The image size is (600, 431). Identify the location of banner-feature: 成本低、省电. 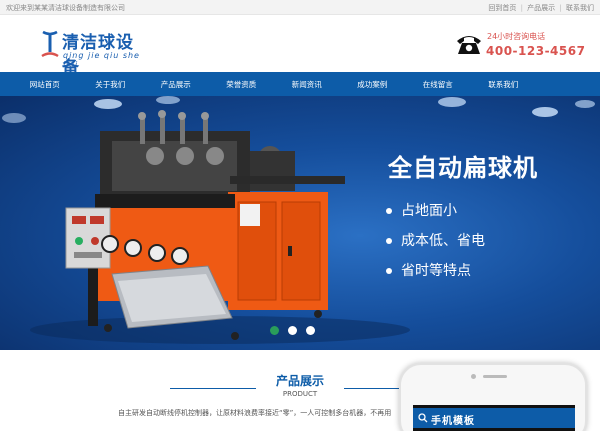
(435, 240).